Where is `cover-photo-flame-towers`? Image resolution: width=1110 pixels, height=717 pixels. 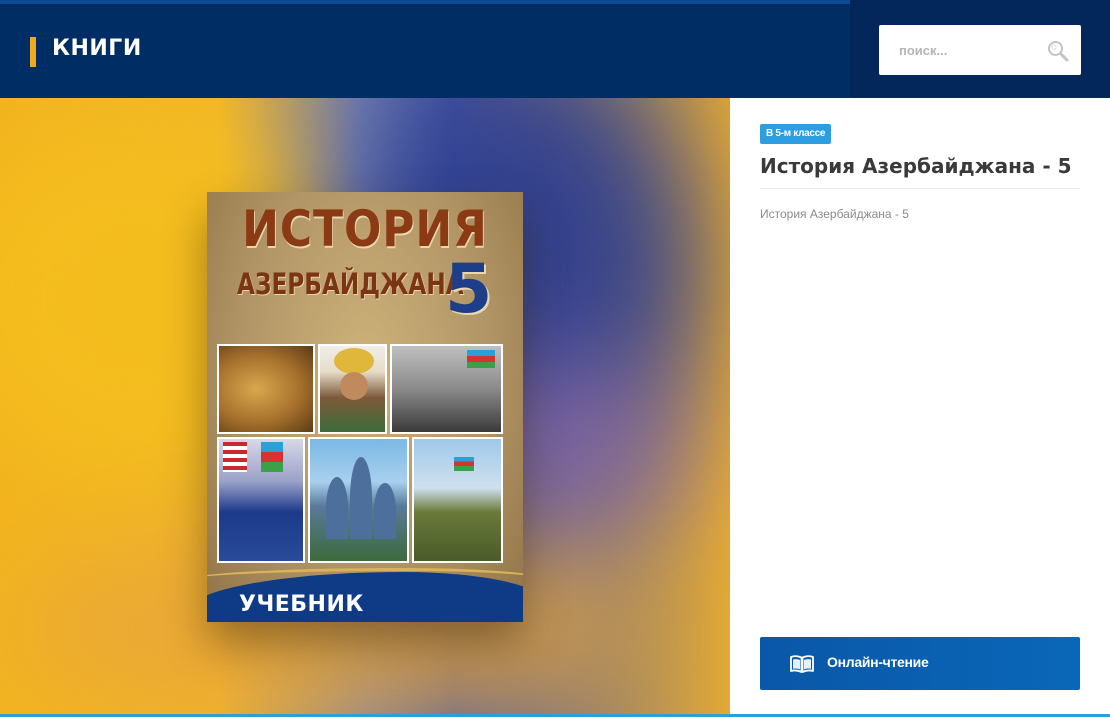 cover-photo-flame-towers is located at coordinates (358, 500).